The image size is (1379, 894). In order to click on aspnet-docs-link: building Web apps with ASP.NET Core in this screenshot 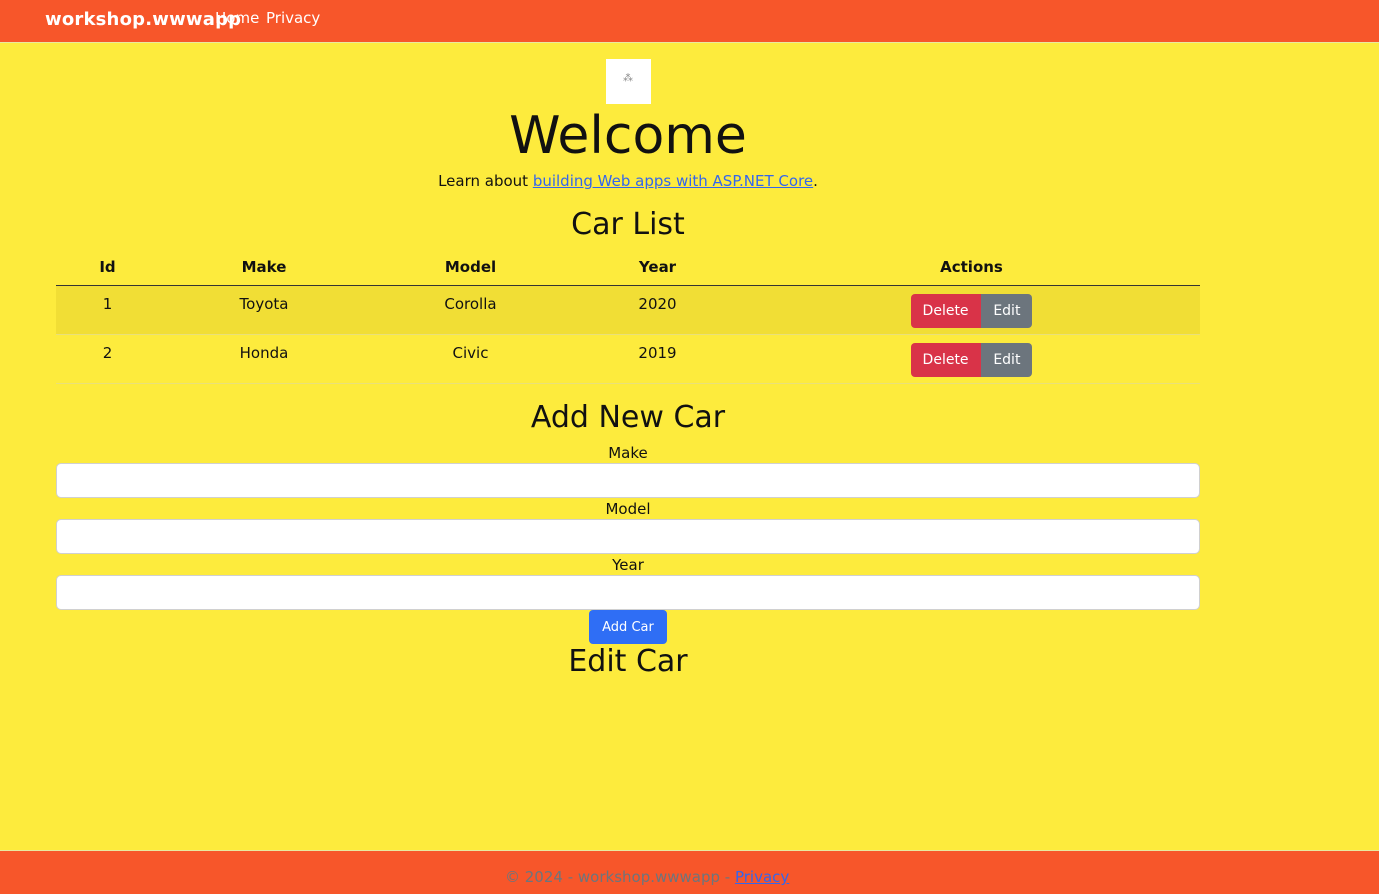, I will do `click(673, 181)`.